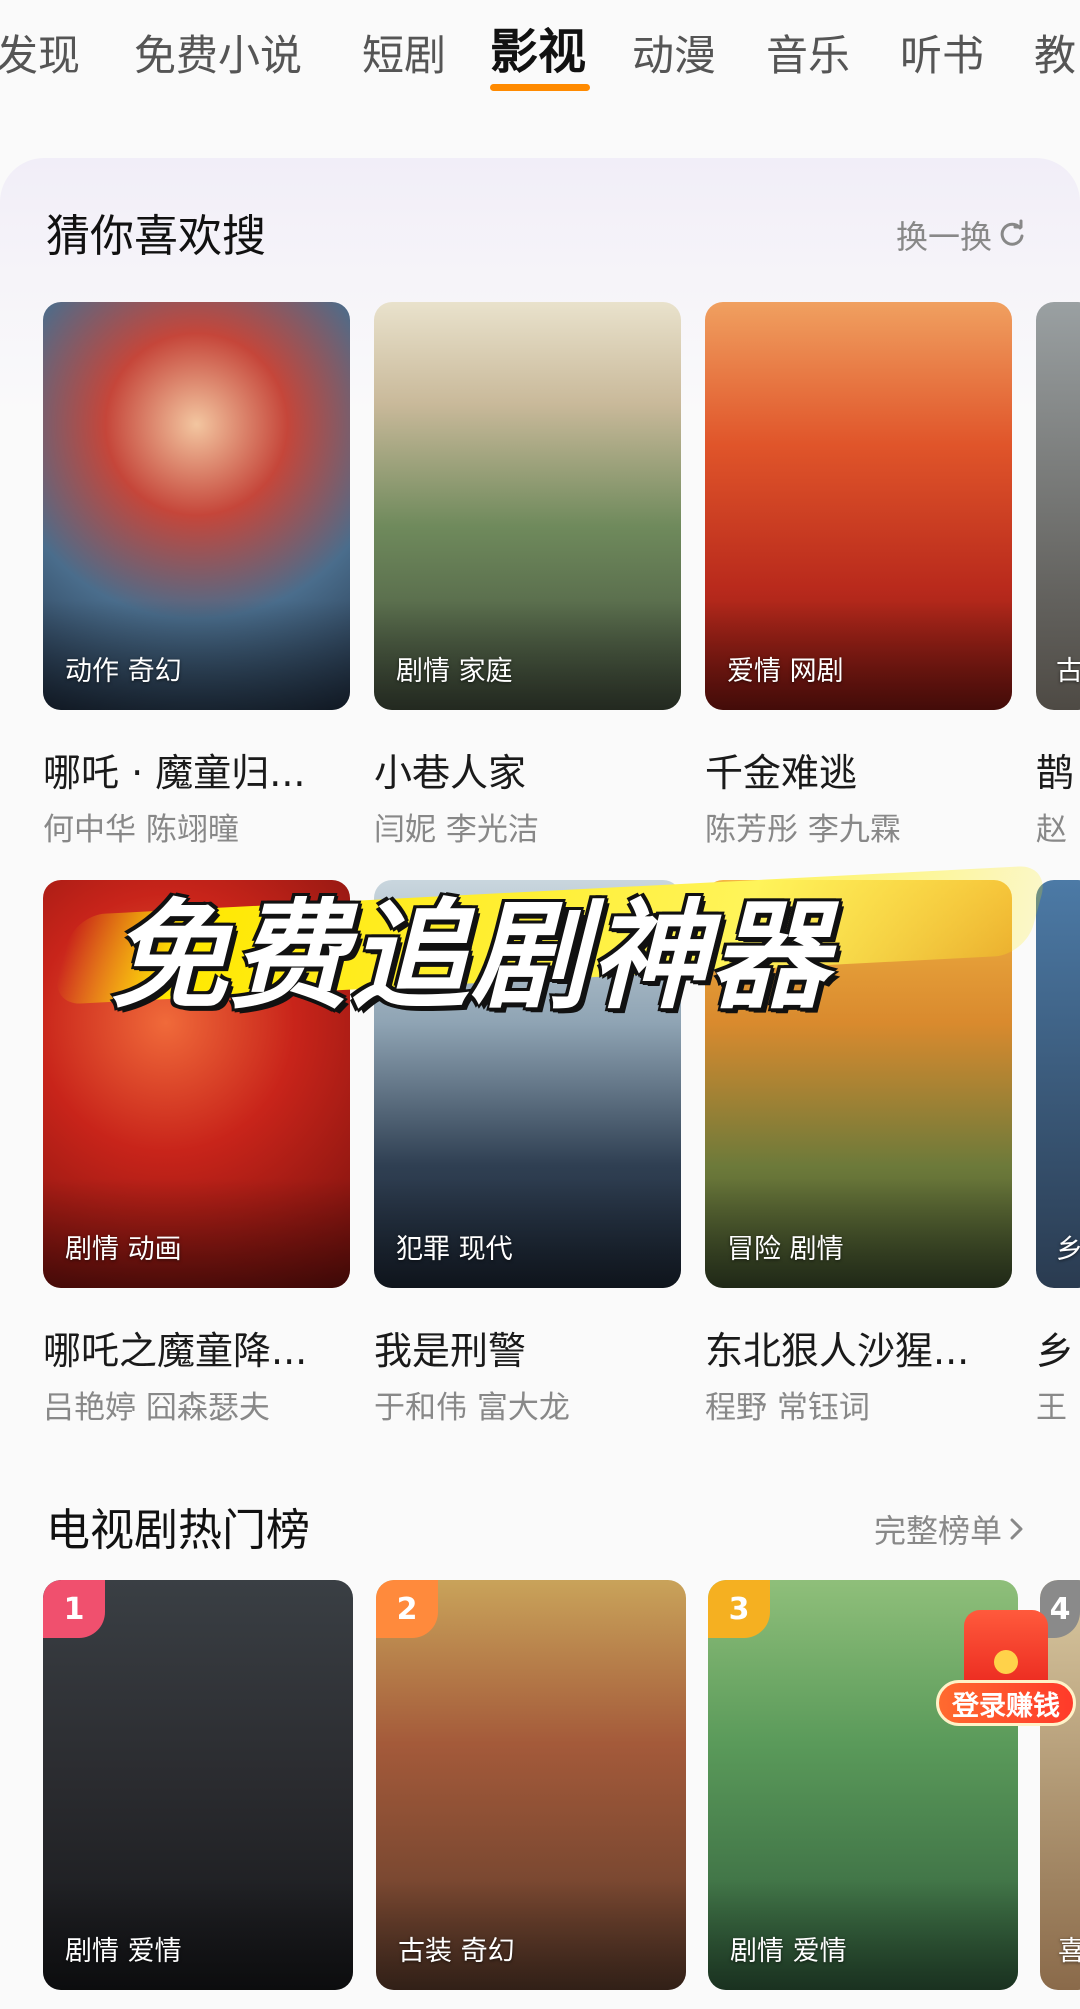  Describe the element at coordinates (1006, 1703) in the screenshot. I see `login-reward-label: 登录赚钱` at that location.